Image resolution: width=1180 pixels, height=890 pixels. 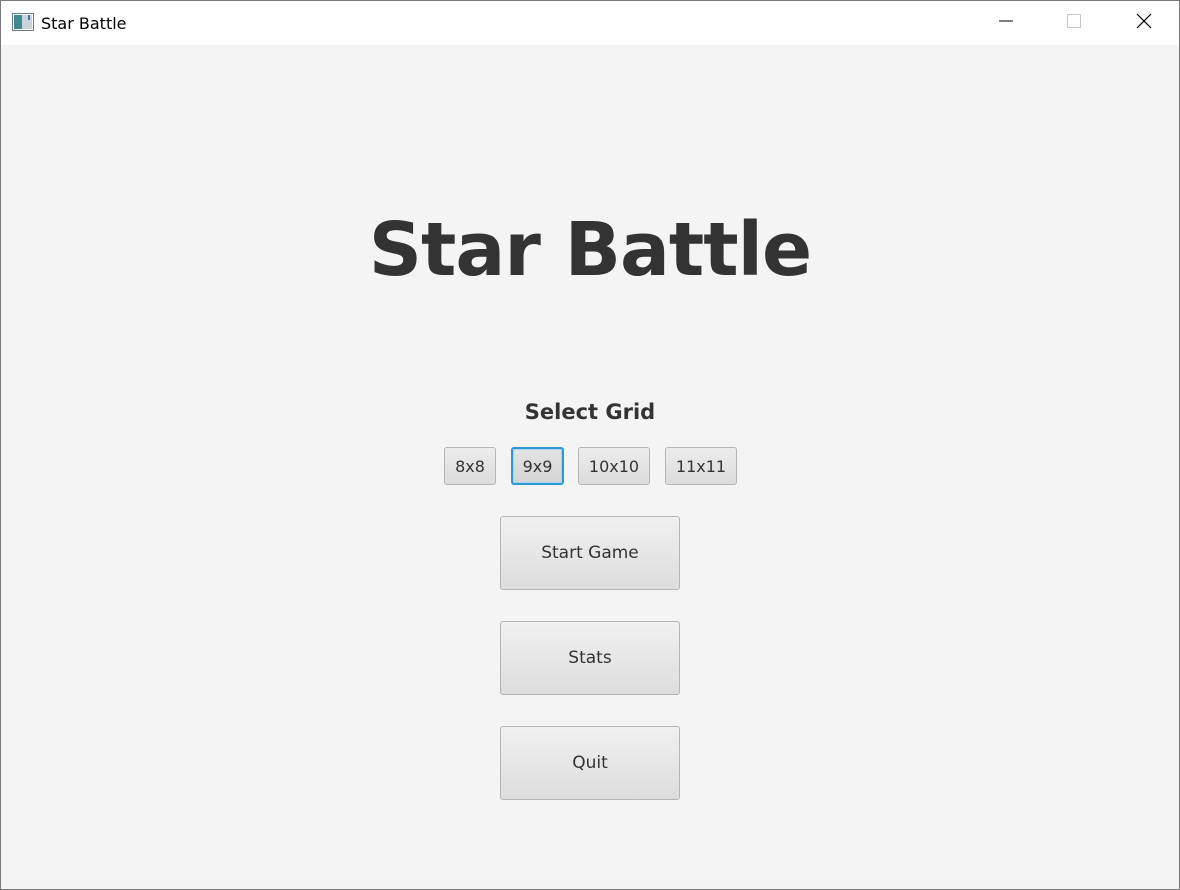 What do you see at coordinates (537, 466) in the screenshot?
I see `grid-9x9-button: 9x9` at bounding box center [537, 466].